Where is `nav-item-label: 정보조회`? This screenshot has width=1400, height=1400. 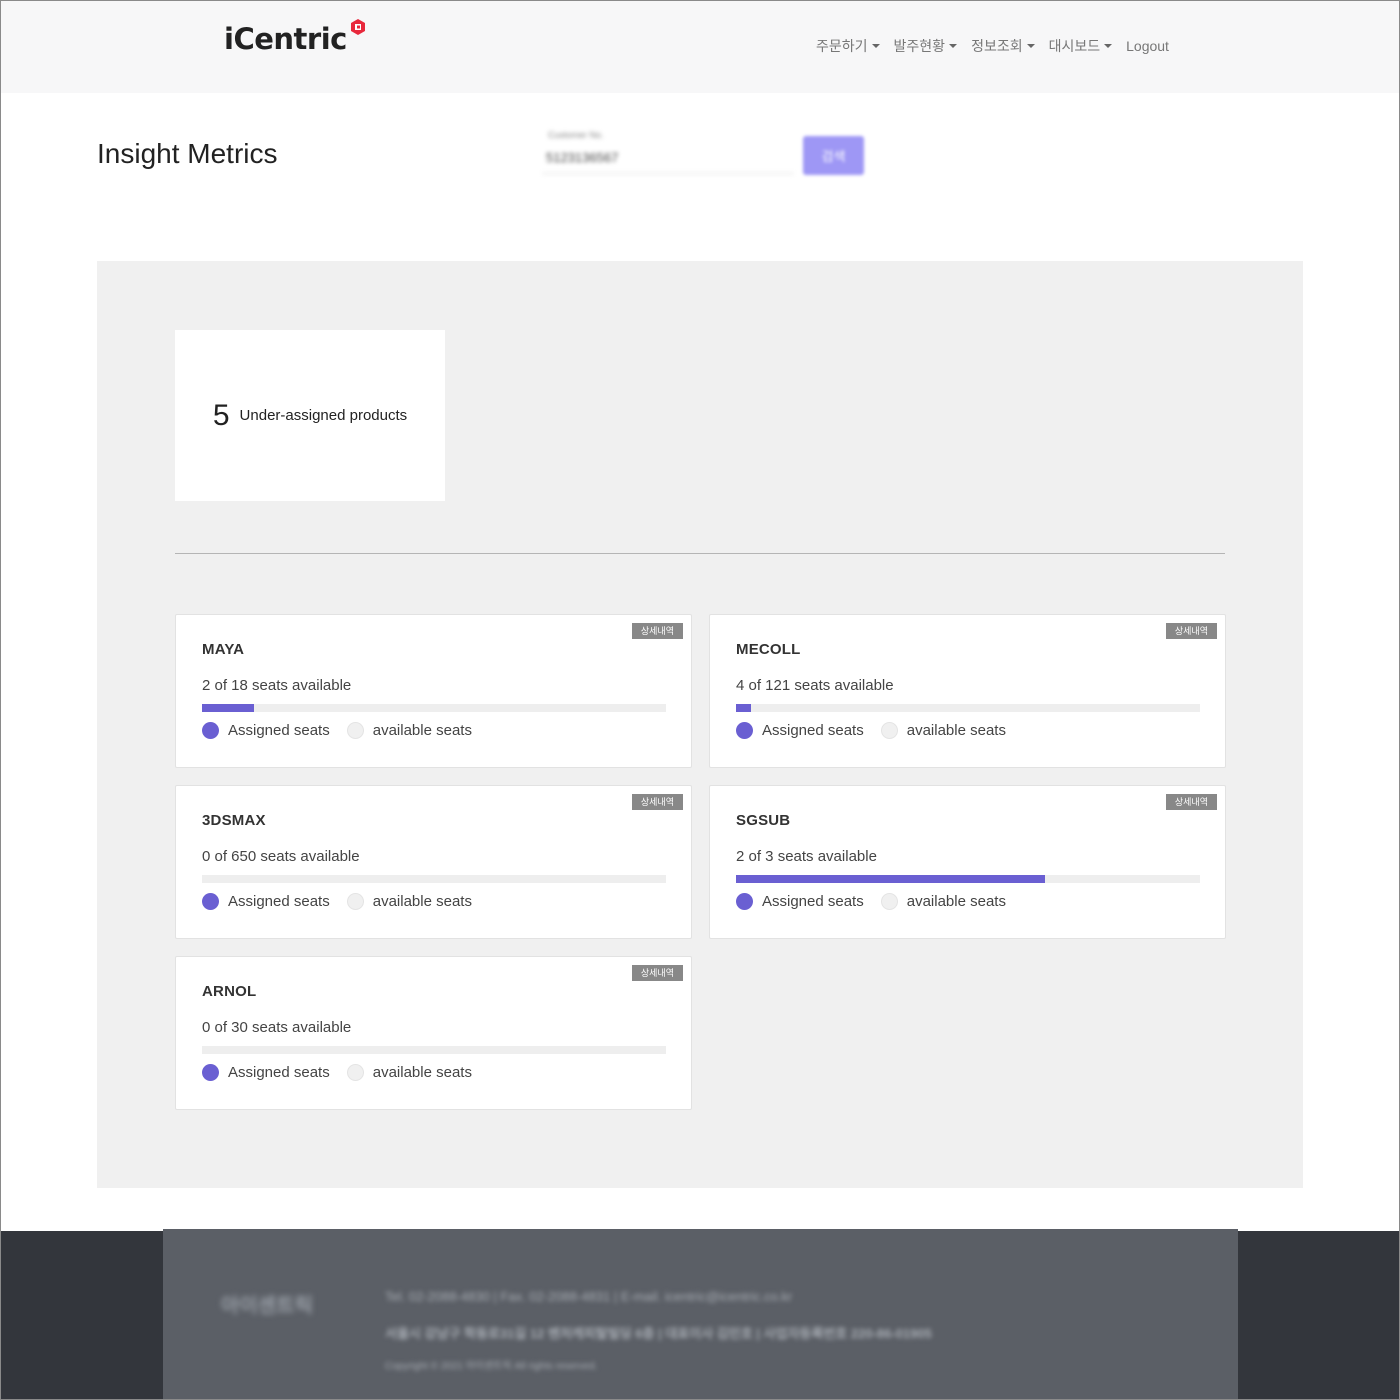
nav-item-label: 정보조회 is located at coordinates (997, 46).